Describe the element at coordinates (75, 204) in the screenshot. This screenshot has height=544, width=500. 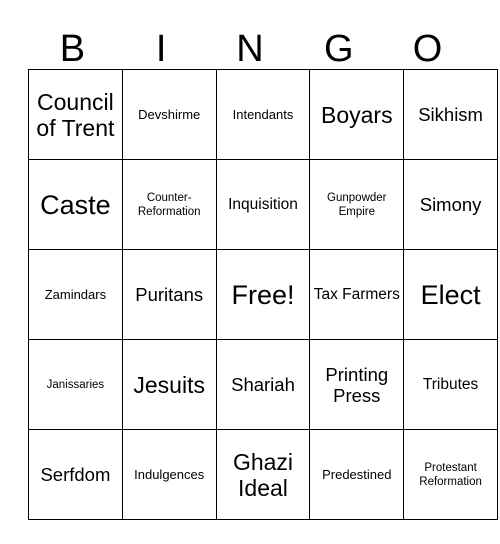
I see `bingo-cell-b2: Caste` at that location.